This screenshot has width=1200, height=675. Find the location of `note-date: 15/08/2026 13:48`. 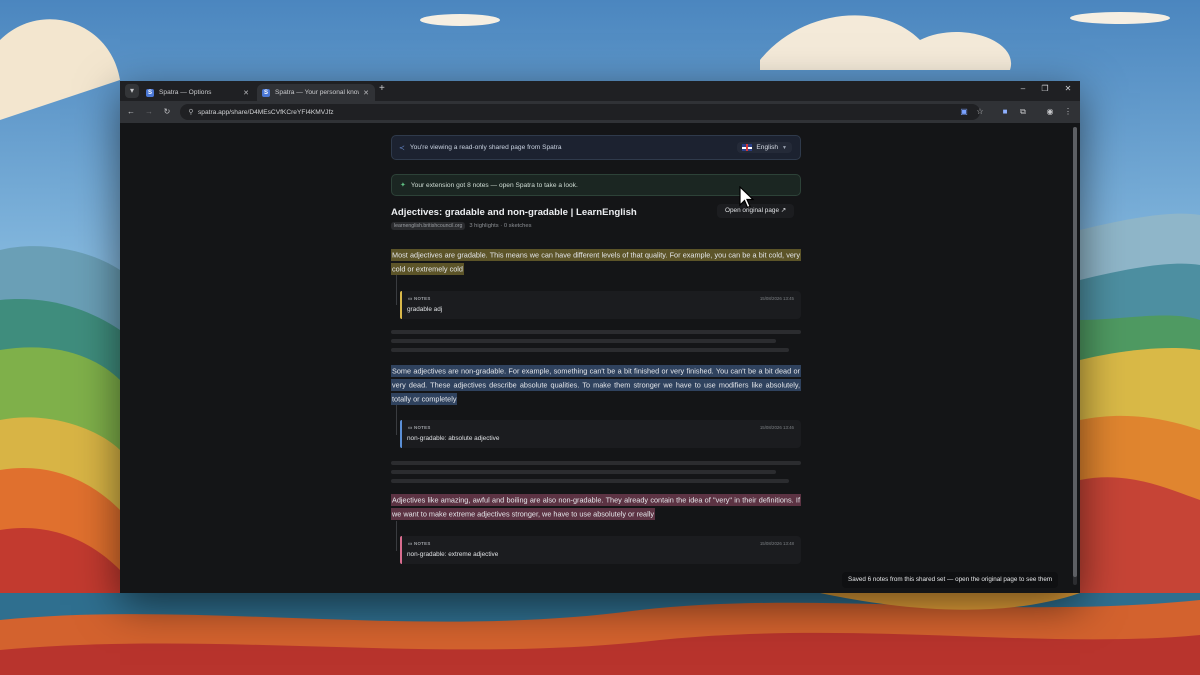

note-date: 15/08/2026 13:48 is located at coordinates (776, 543).